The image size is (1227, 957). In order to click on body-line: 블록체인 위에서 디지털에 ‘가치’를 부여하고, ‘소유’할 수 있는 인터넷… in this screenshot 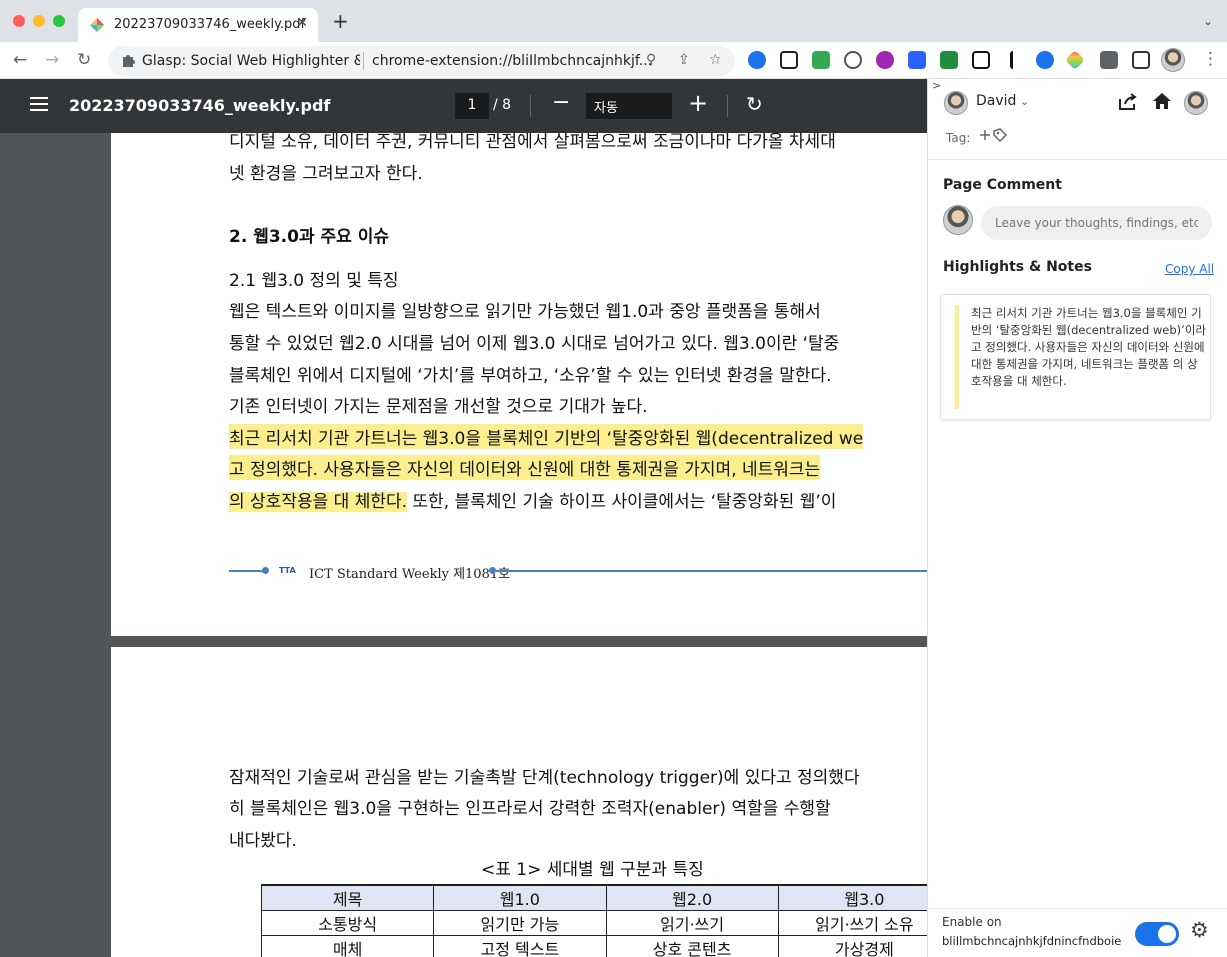, I will do `click(530, 376)`.